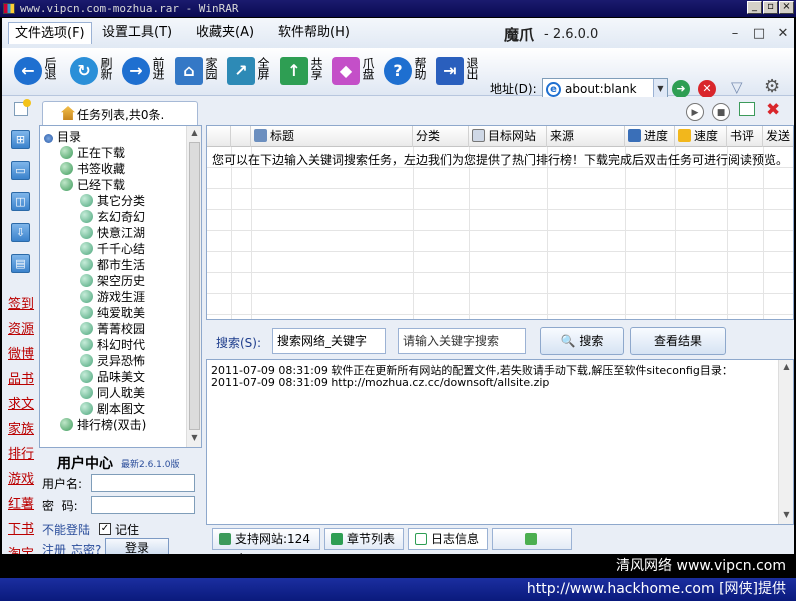  I want to click on tree-item-essays: 品味美文, so click(112, 377).